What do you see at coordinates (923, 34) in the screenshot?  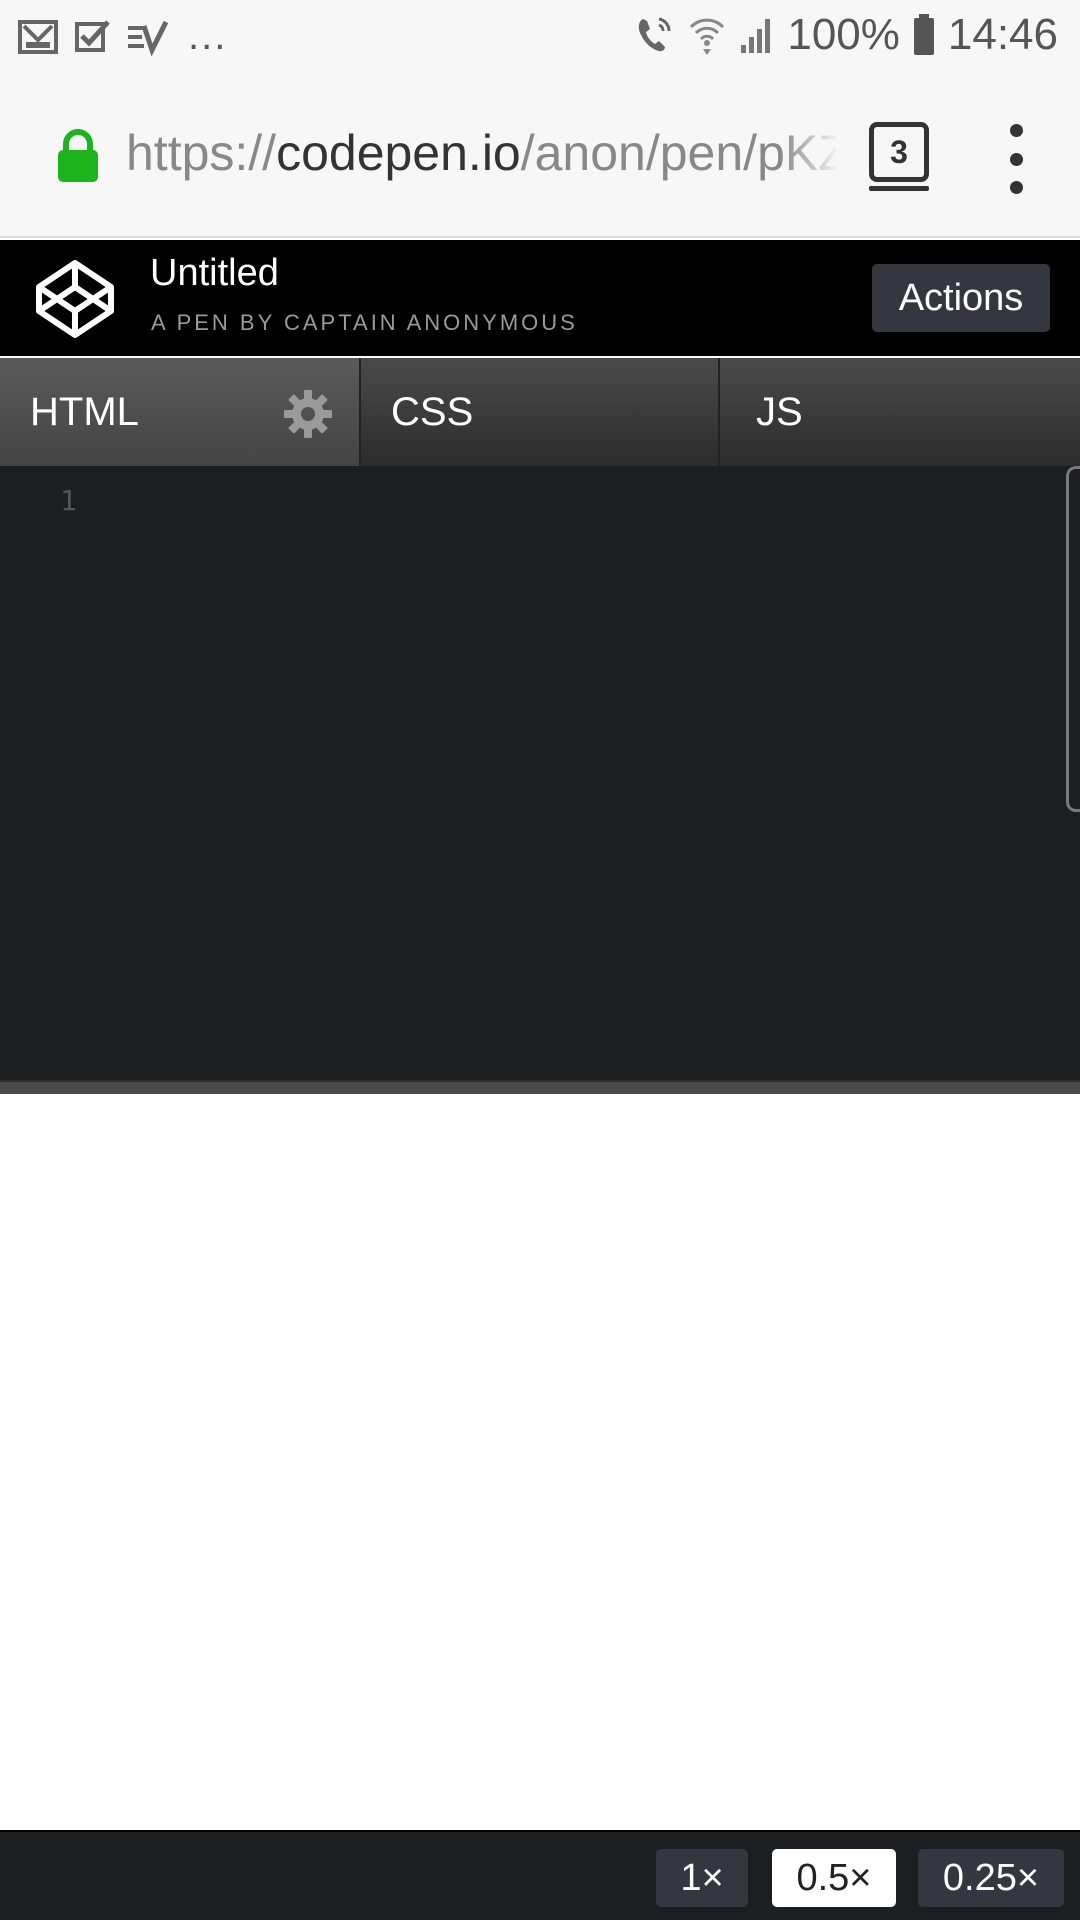 I see `battery-icon` at bounding box center [923, 34].